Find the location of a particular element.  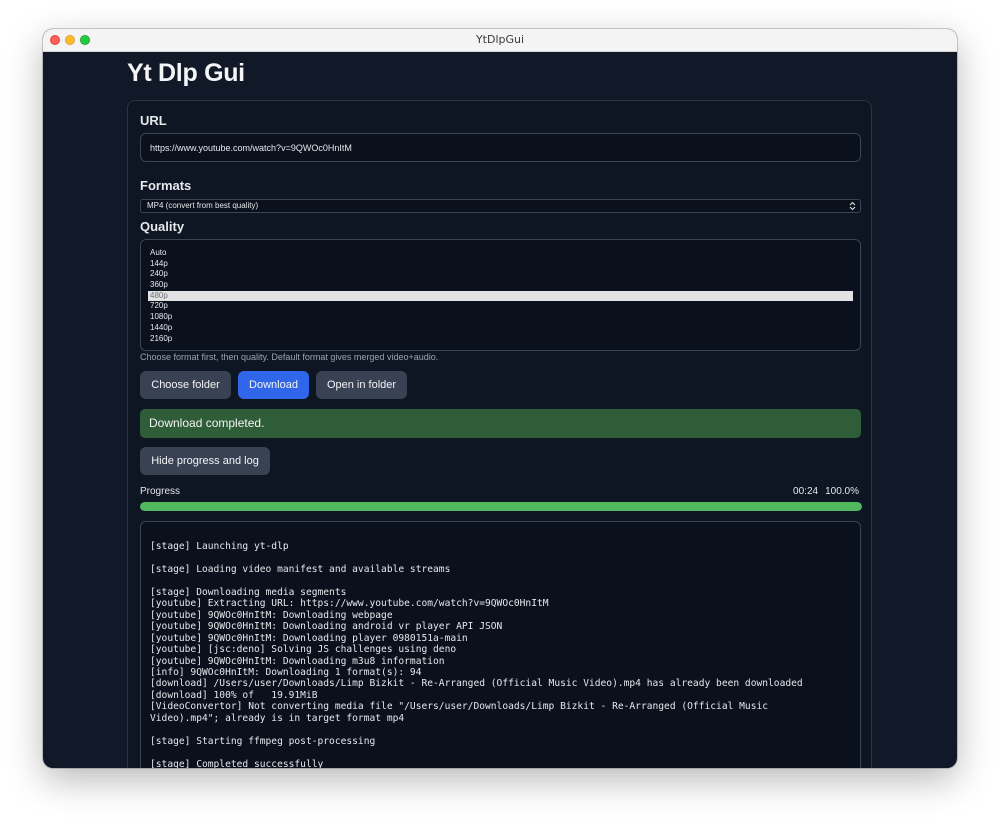

status-message: Download completed. is located at coordinates (500, 423).